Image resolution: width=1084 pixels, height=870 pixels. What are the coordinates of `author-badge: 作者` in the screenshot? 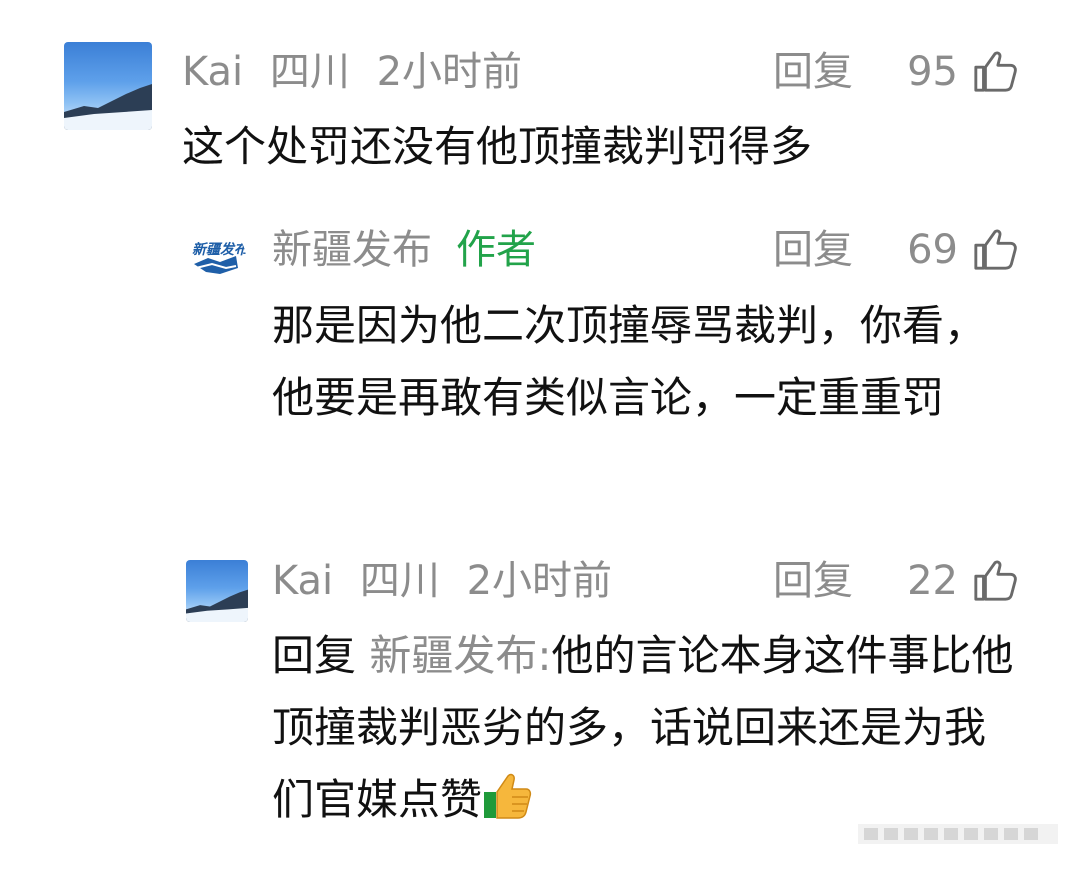 It's located at (496, 250).